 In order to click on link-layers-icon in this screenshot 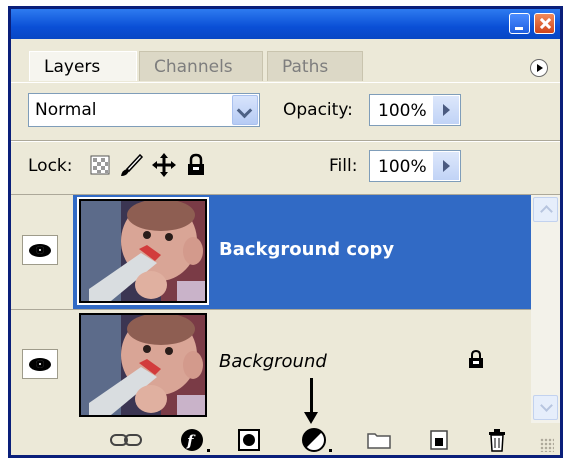, I will do `click(126, 440)`.